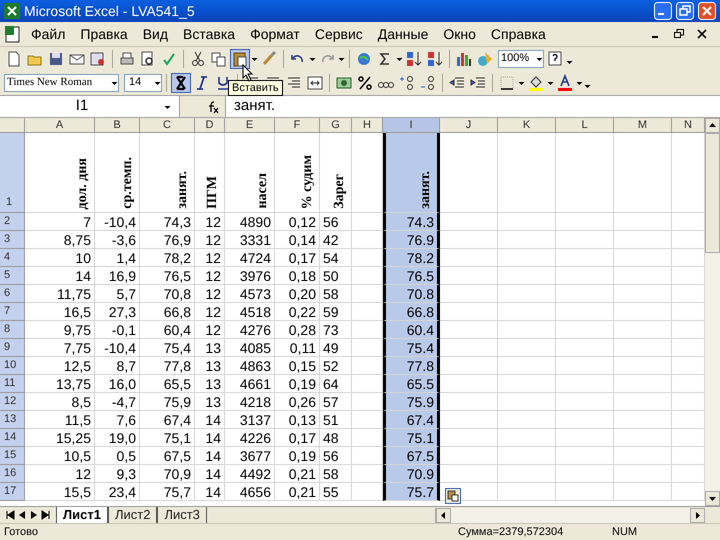  Describe the element at coordinates (688, 125) in the screenshot. I see `column-header: N` at that location.